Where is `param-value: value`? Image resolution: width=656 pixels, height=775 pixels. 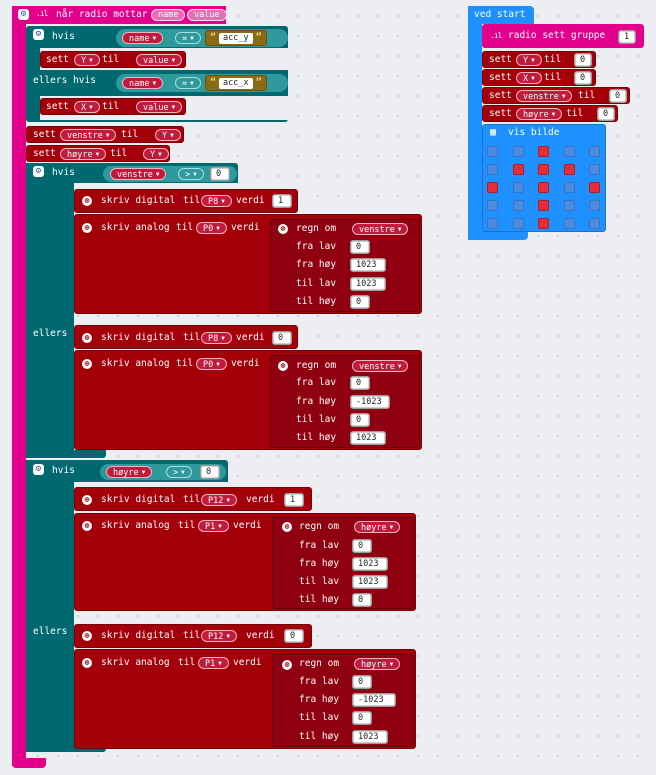
param-value: value is located at coordinates (207, 15).